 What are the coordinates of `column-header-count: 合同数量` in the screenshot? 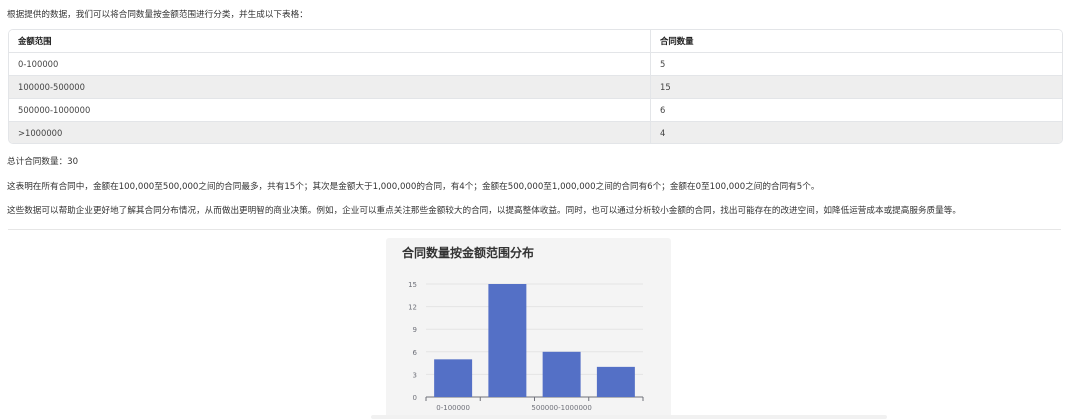 It's located at (856, 41).